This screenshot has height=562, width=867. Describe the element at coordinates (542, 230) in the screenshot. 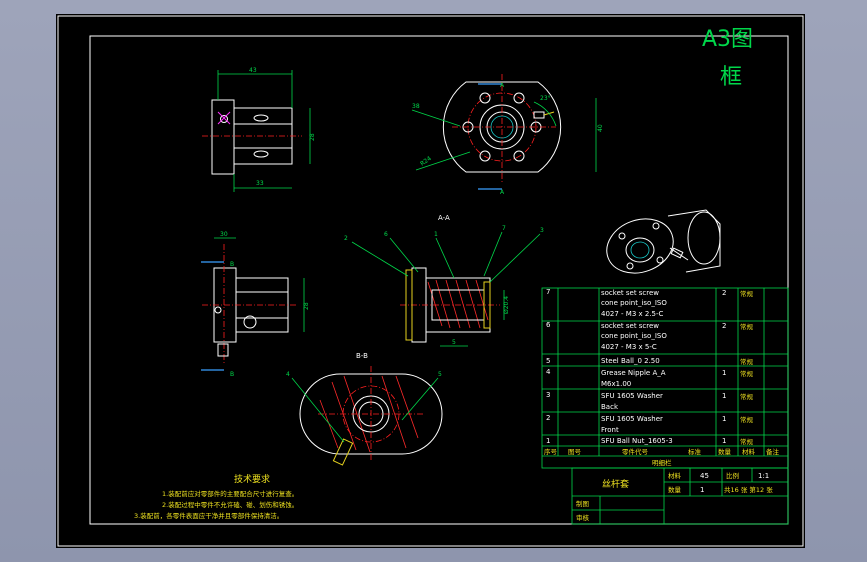

I see `balloon-aa-3: 3` at that location.